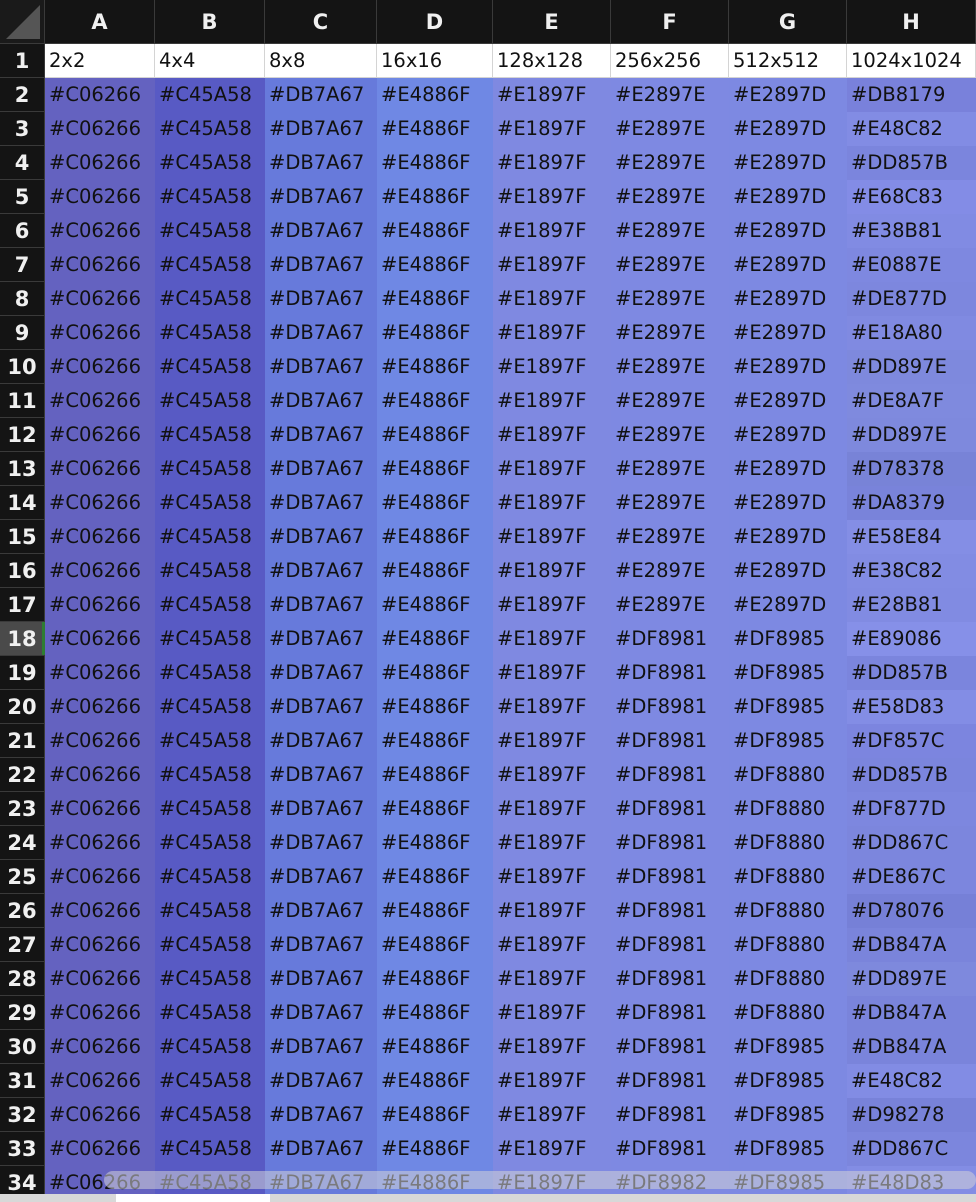 The width and height of the screenshot is (976, 1202). I want to click on table-cell: #DE877D, so click(911, 299).